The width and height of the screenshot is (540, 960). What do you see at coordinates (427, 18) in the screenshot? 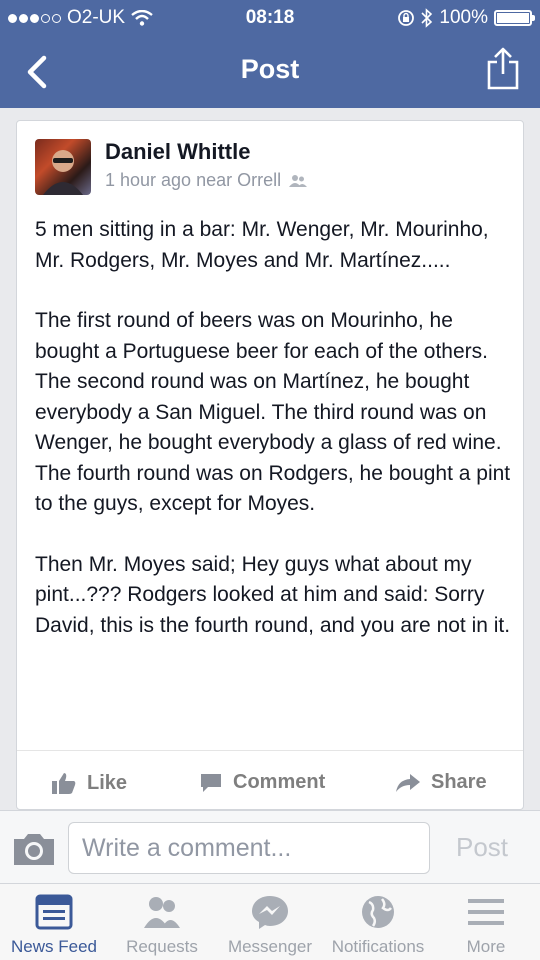
I see `bluetooth-icon` at bounding box center [427, 18].